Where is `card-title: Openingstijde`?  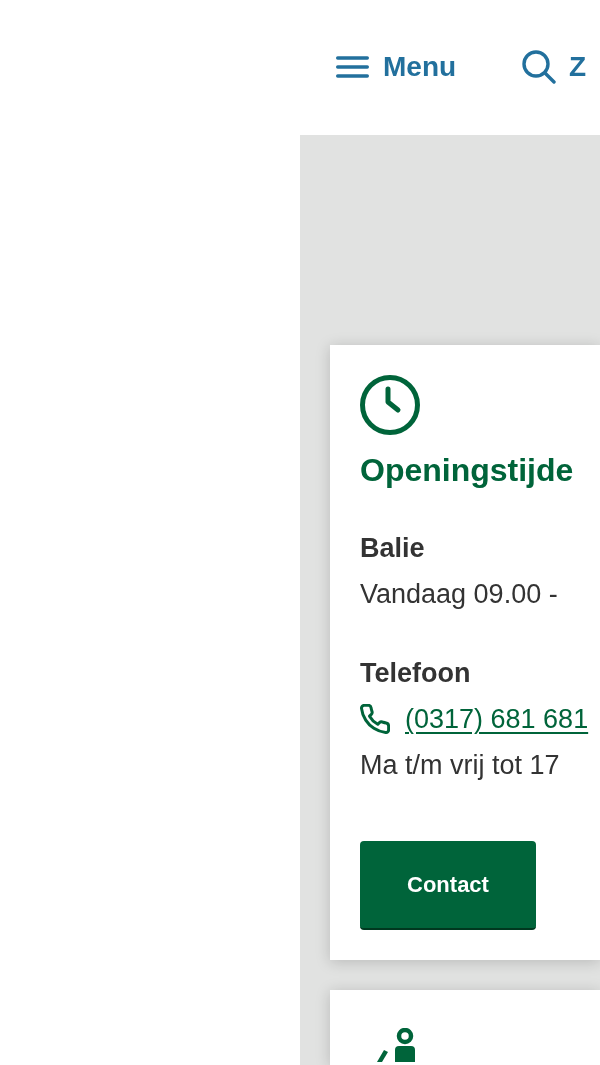 card-title: Openingstijde is located at coordinates (467, 470).